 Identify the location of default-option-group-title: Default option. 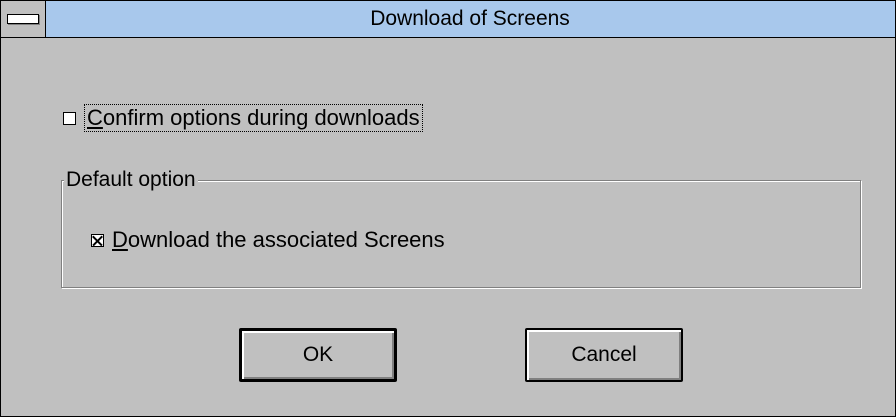
(131, 180).